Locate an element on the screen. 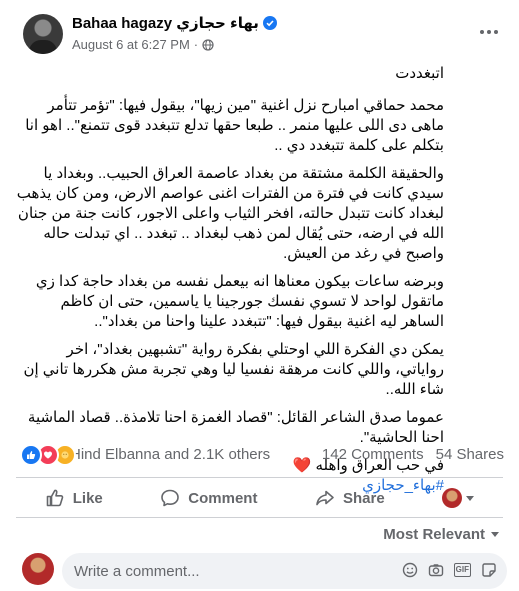 The width and height of the screenshot is (519, 591). author-name: Bahaa hagazy بهاء حجازي is located at coordinates (165, 23).